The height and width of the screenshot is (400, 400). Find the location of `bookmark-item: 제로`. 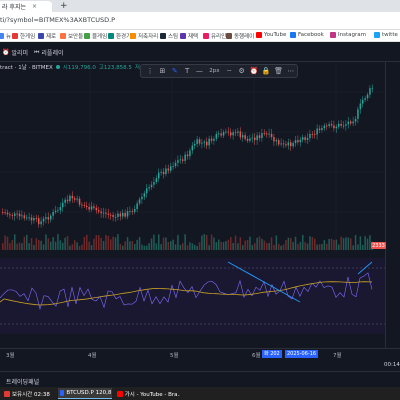

bookmark-item: 제로 is located at coordinates (47, 36).